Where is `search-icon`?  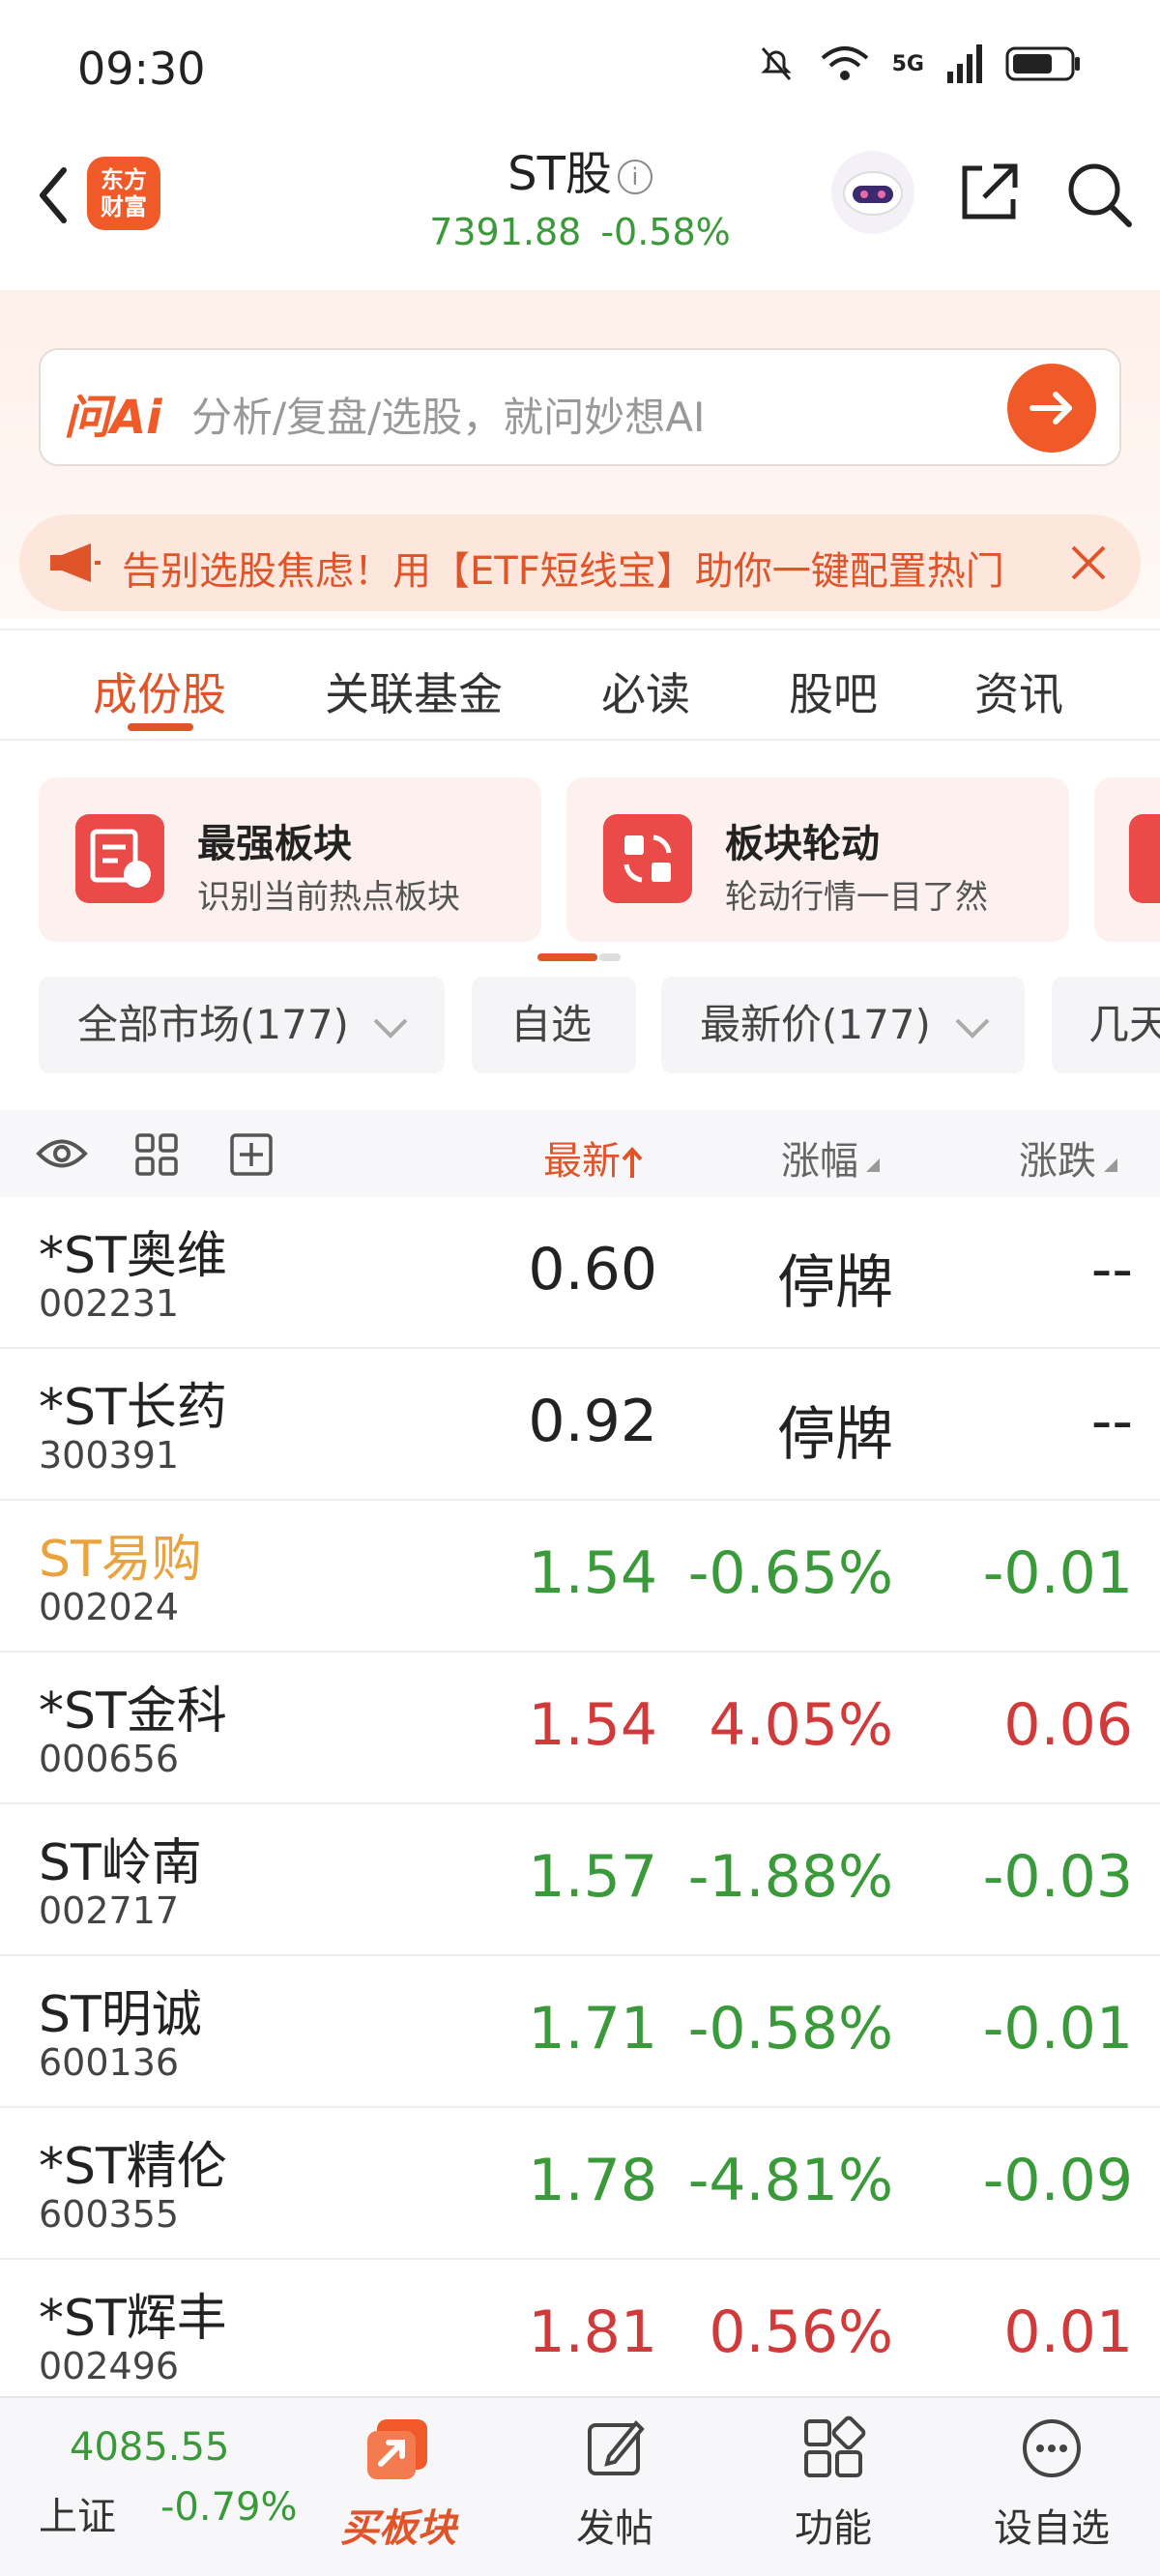
search-icon is located at coordinates (1099, 194).